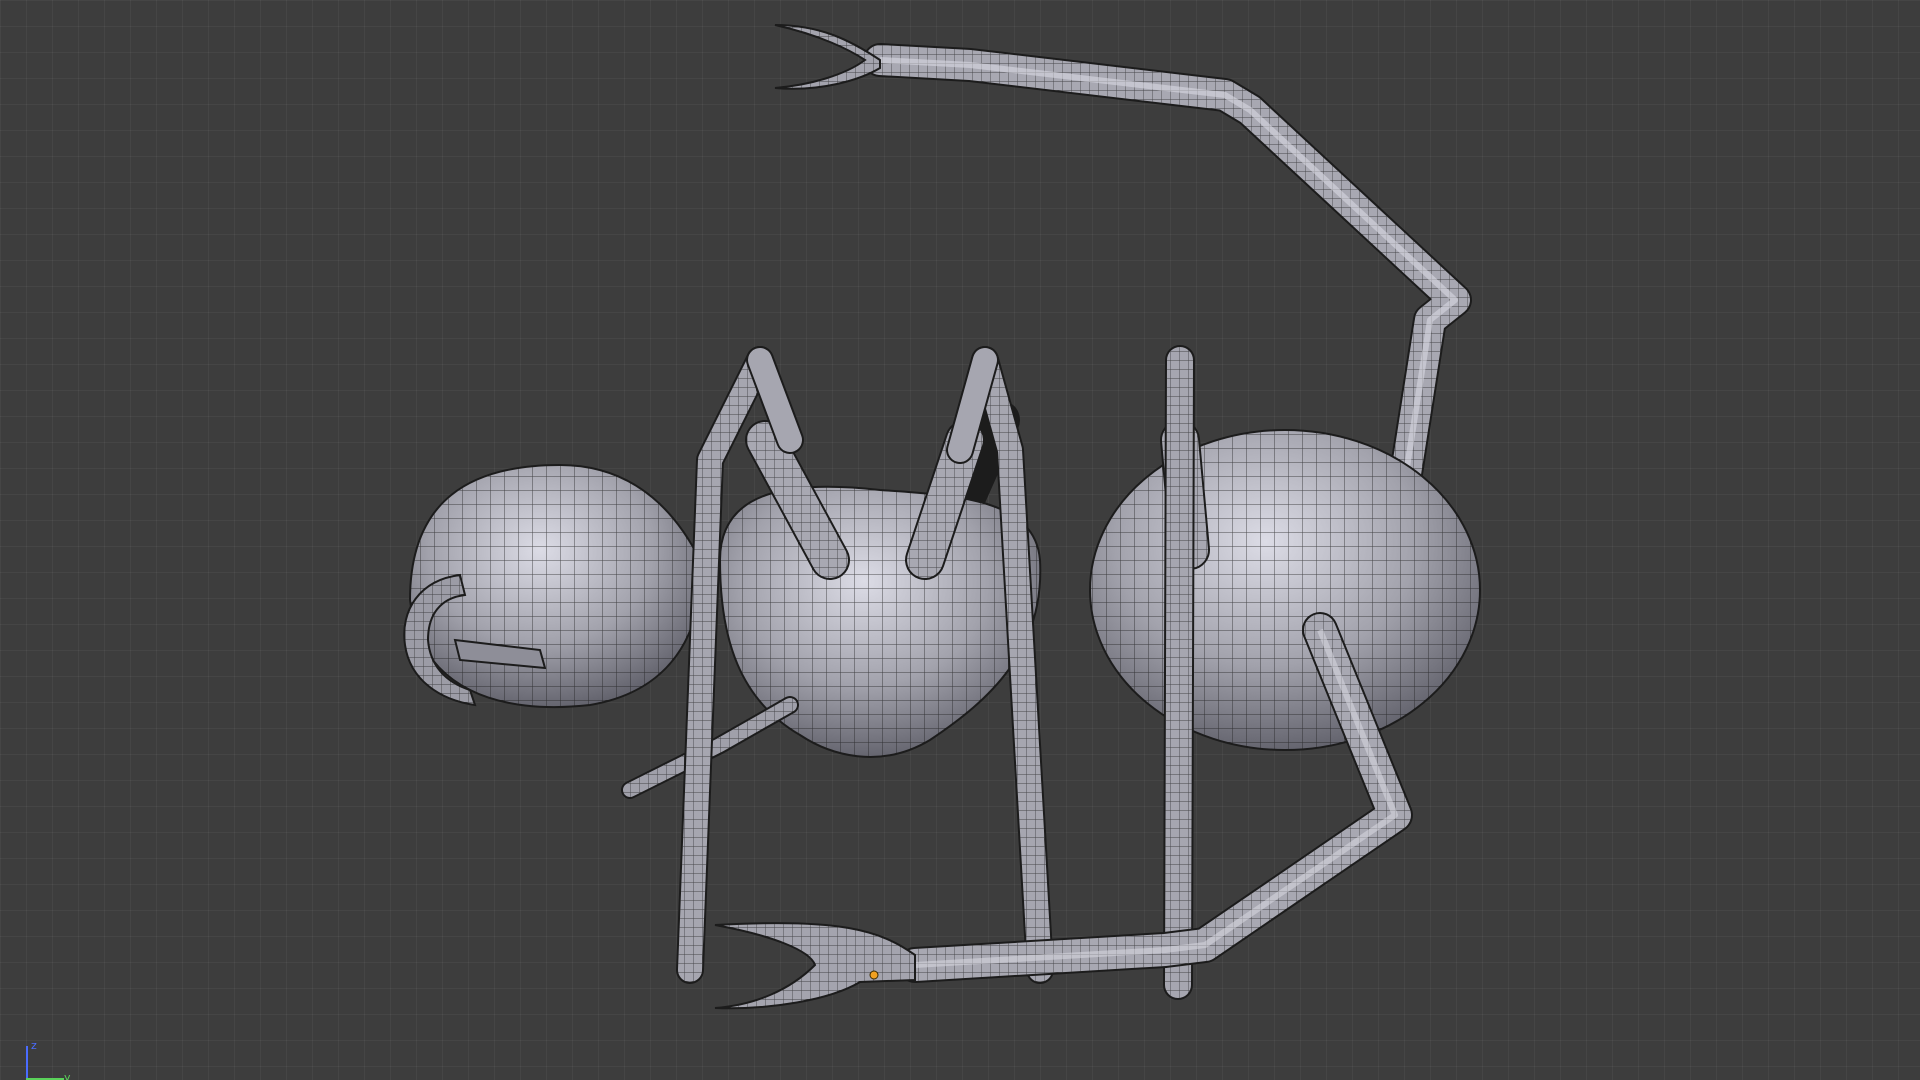 The image size is (1920, 1080). What do you see at coordinates (815, 966) in the screenshot?
I see `ant-pincer-bottom` at bounding box center [815, 966].